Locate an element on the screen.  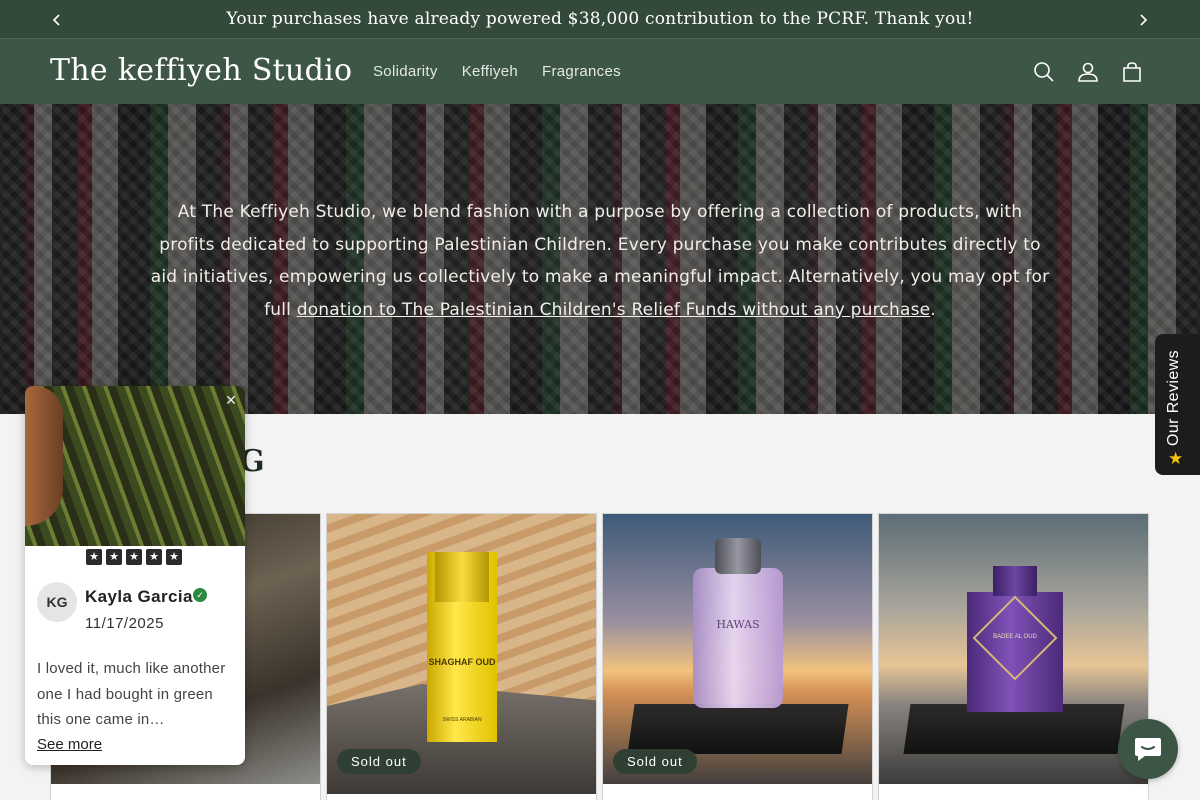
site-logo: The keffiyeh Studio is located at coordinates (201, 70).